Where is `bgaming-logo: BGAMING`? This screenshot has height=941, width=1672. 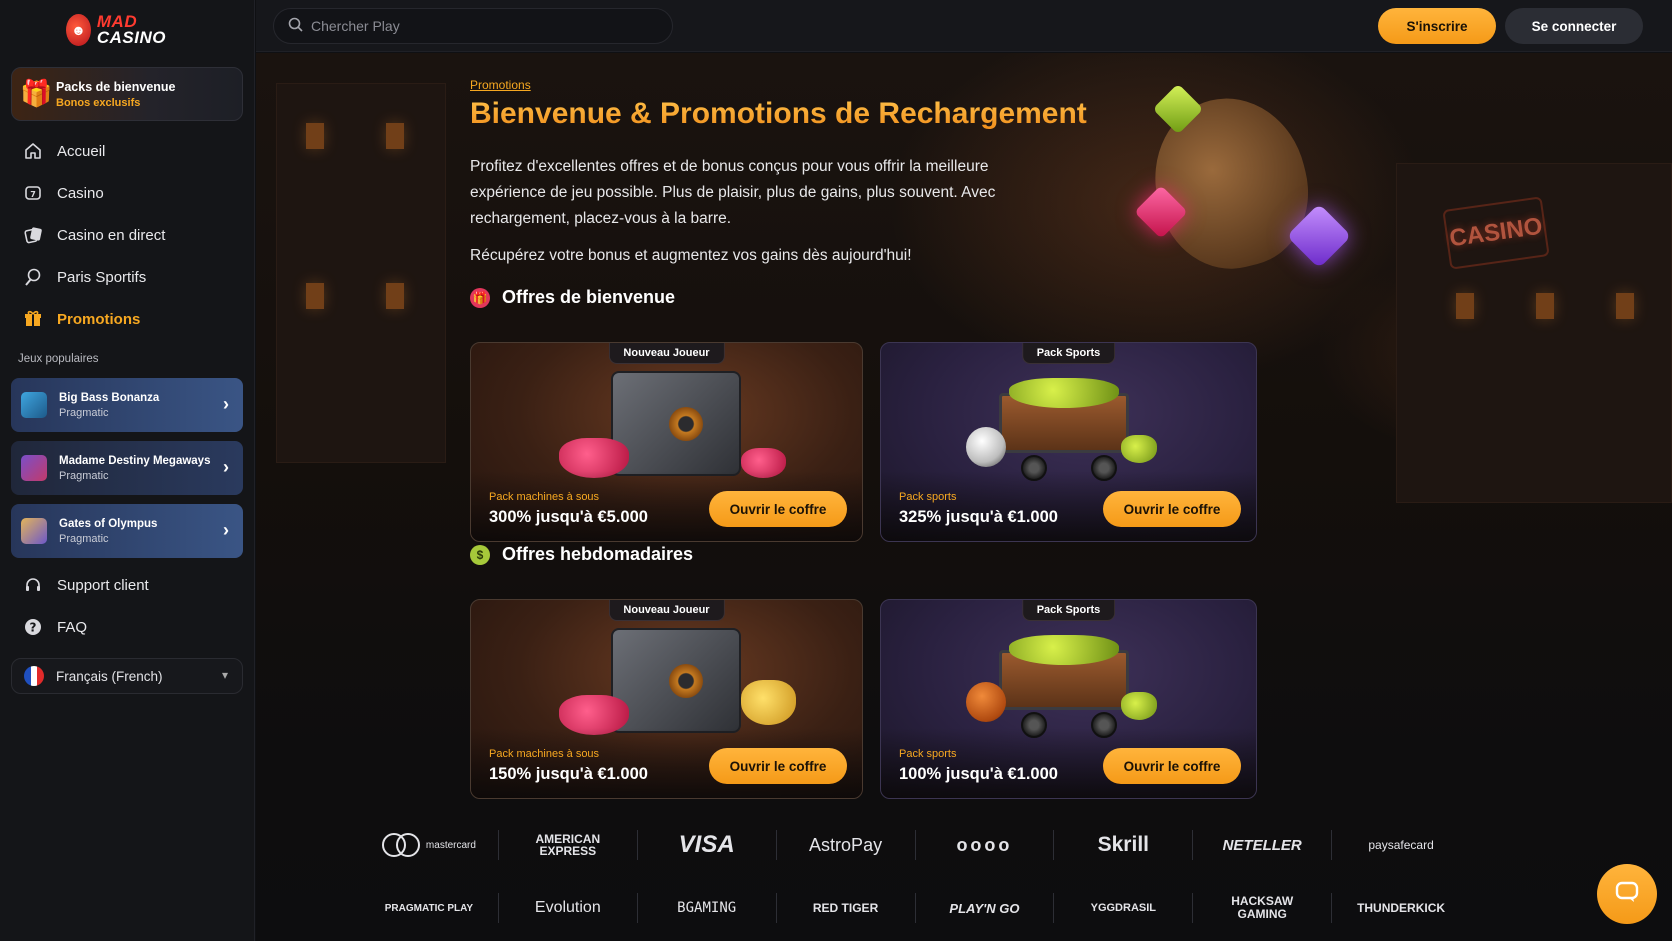
bgaming-logo: BGAMING is located at coordinates (707, 908).